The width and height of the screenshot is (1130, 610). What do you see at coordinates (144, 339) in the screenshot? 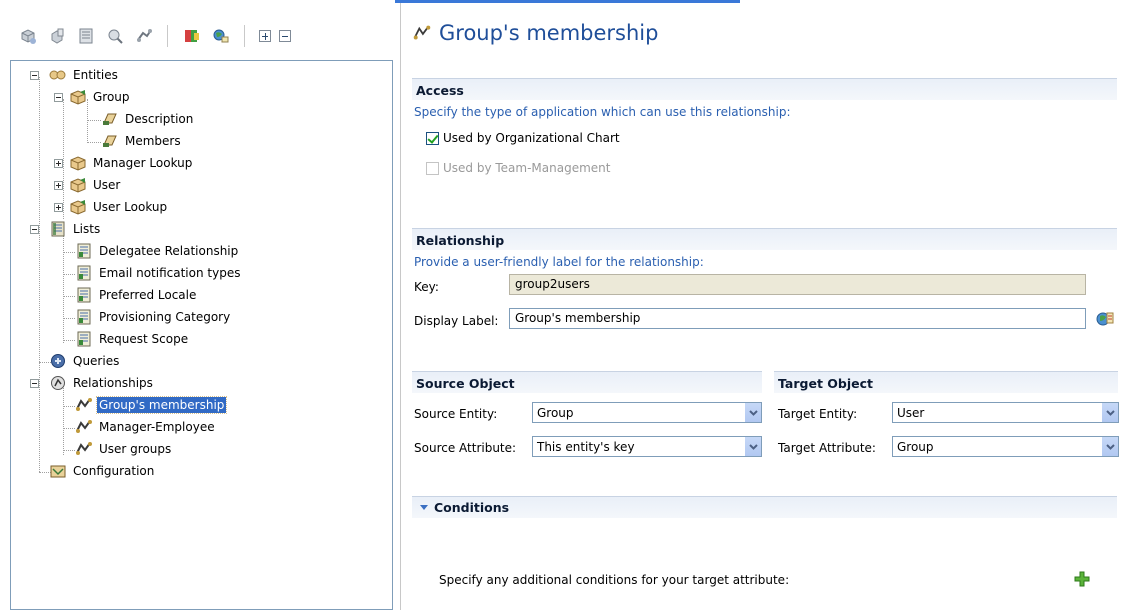
I see `tree-label: Request Scope` at bounding box center [144, 339].